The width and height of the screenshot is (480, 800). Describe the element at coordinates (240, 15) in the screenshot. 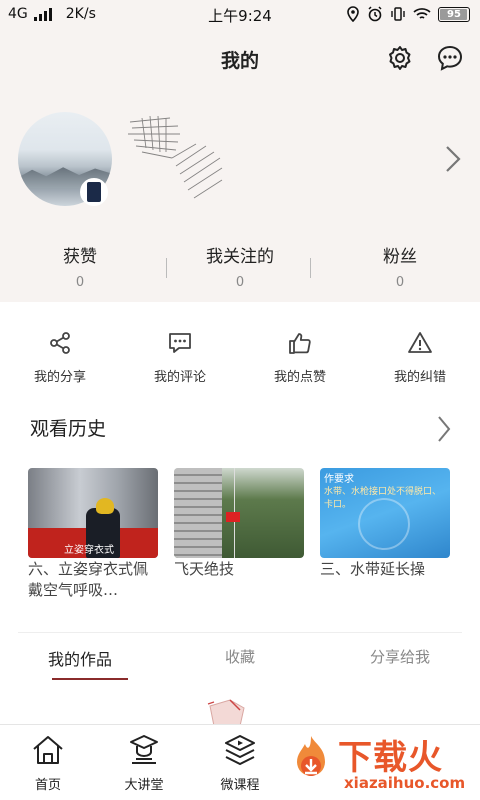

I see `status-bar: 4G 2K/s 上午9:24 95` at that location.